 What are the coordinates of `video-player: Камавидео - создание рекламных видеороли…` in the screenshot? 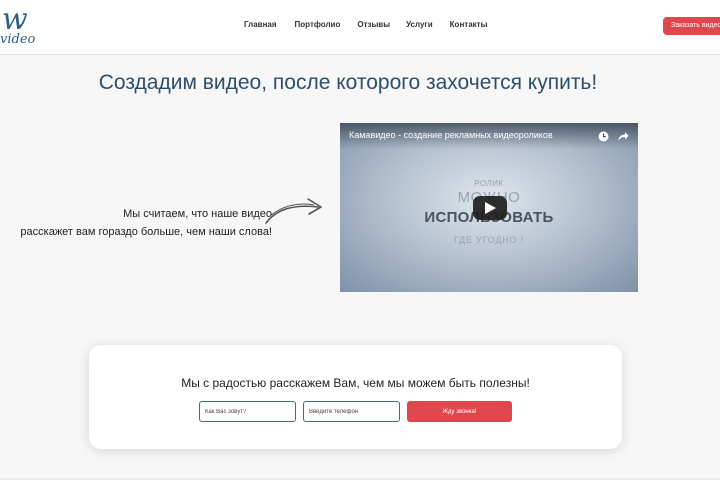 It's located at (489, 207).